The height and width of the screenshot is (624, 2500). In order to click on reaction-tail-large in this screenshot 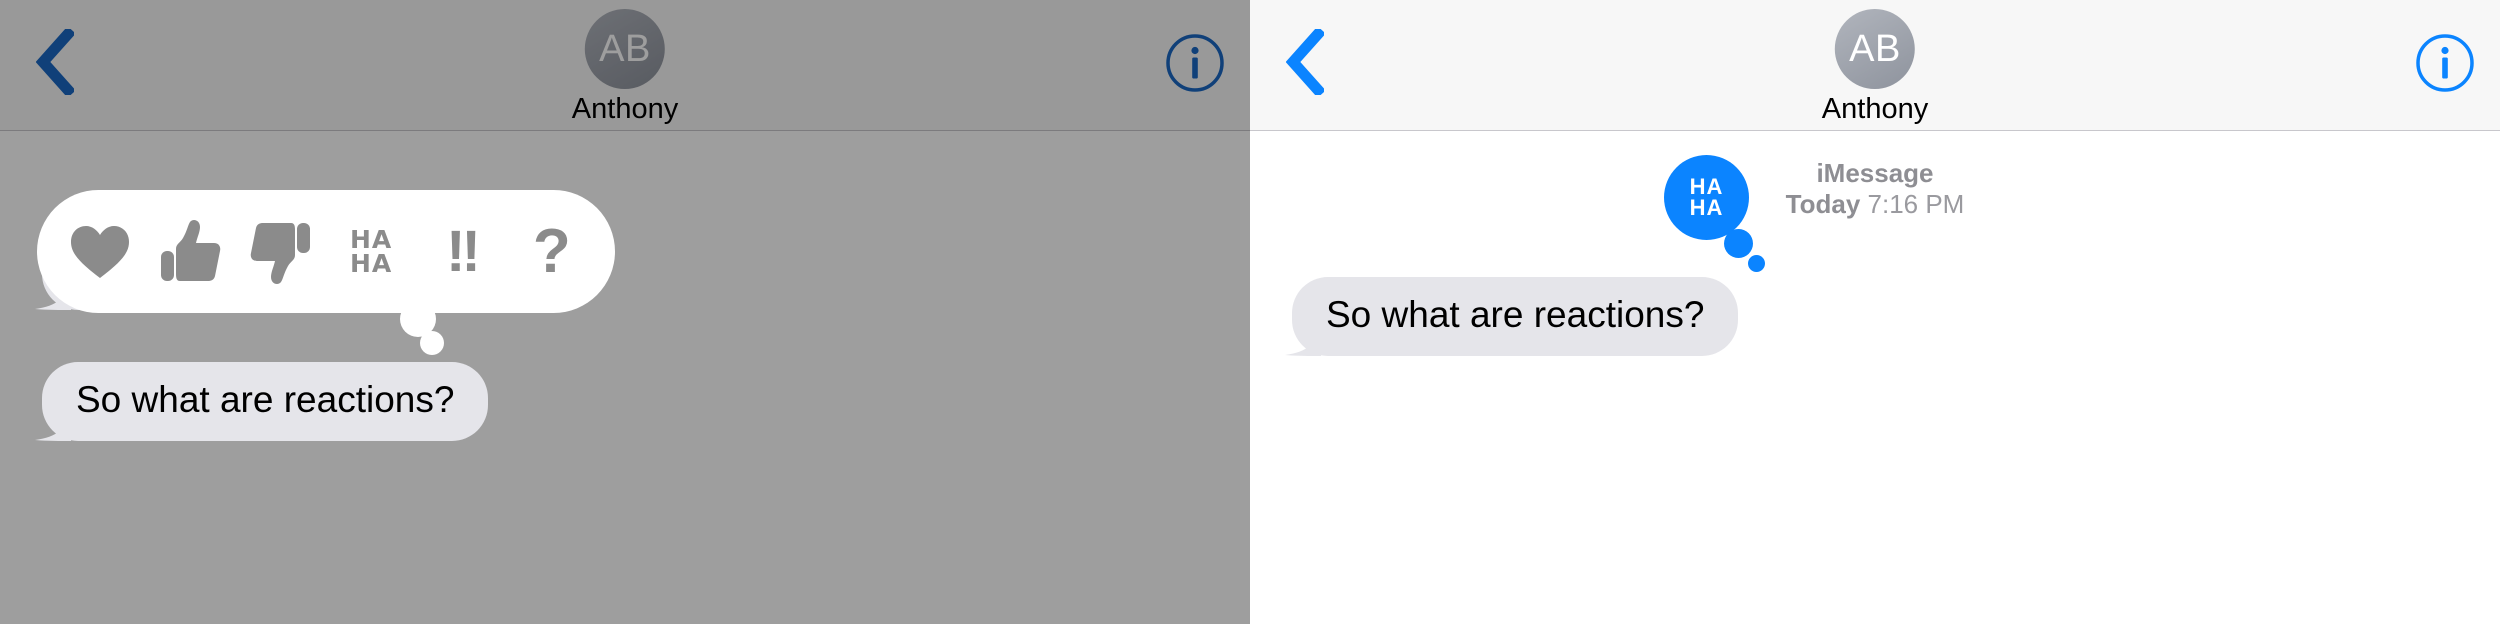, I will do `click(1738, 243)`.